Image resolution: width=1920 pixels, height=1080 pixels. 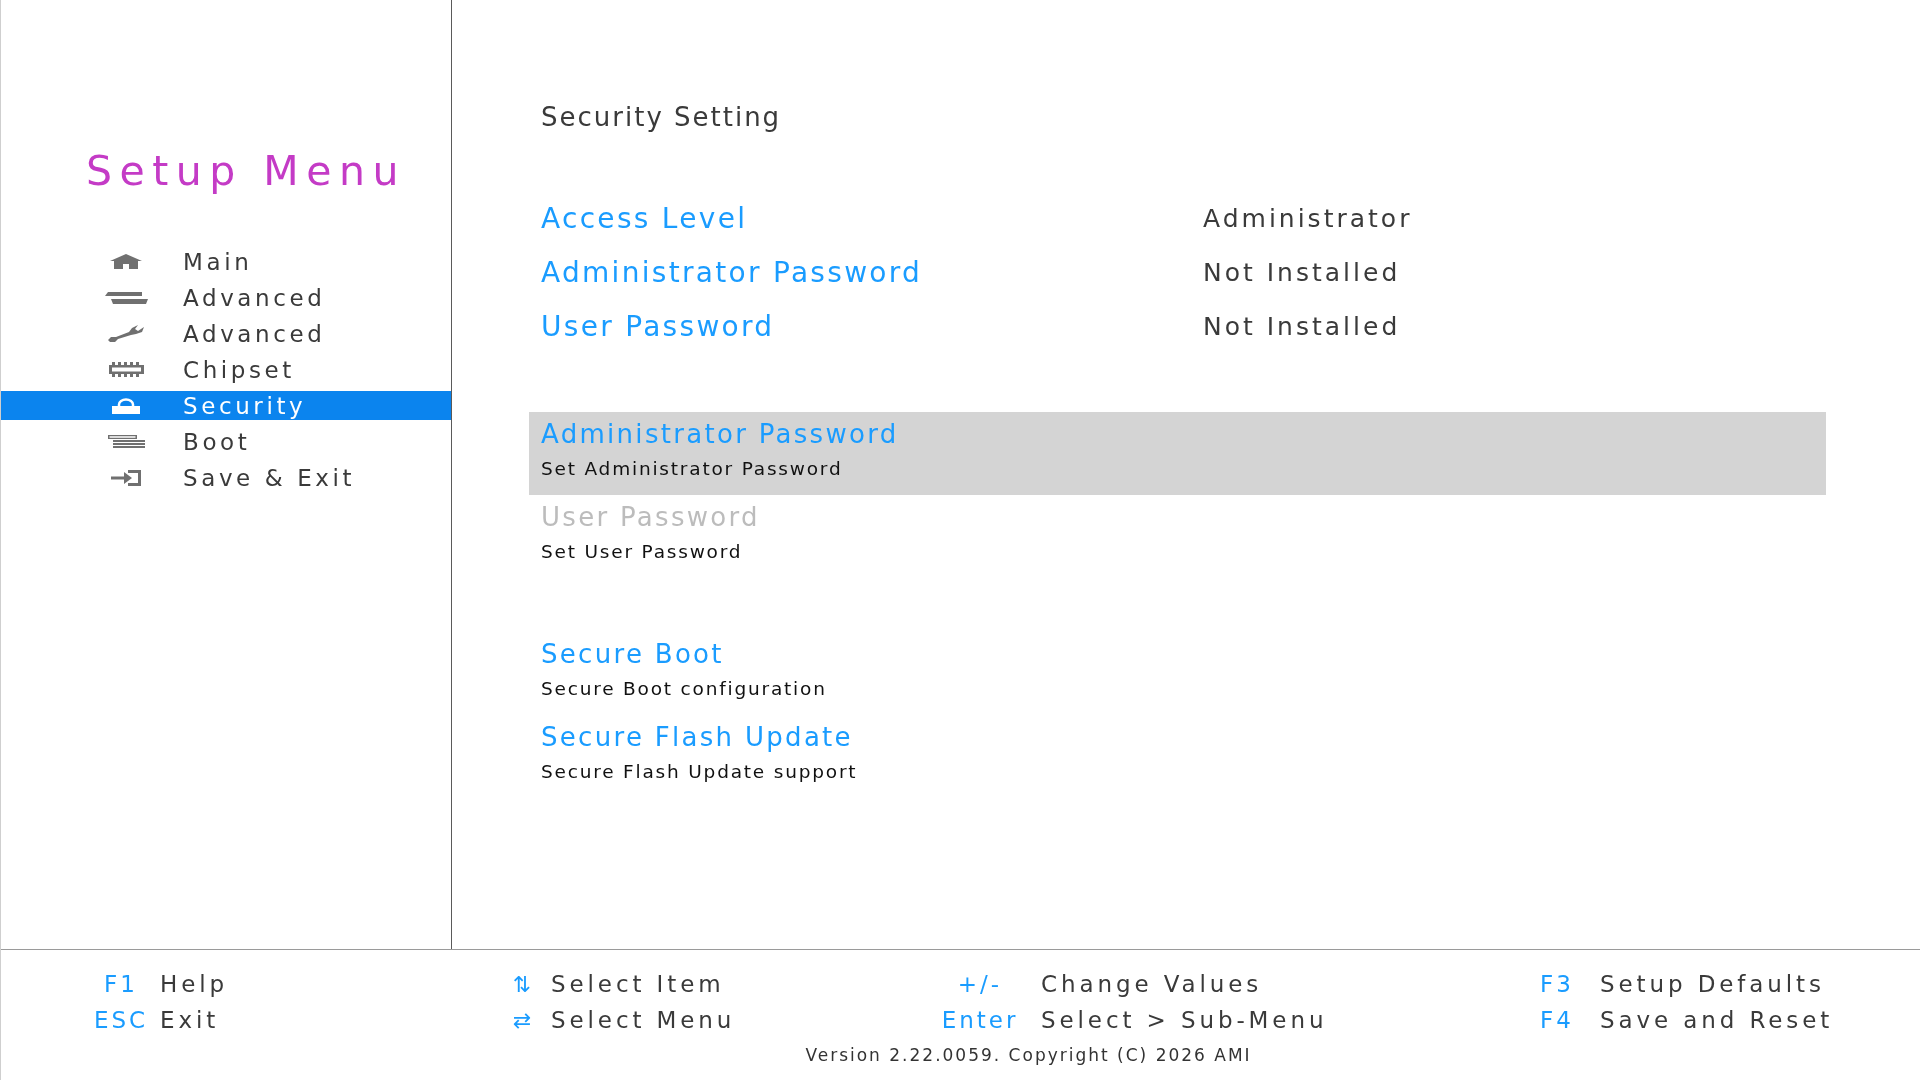 What do you see at coordinates (180, 441) in the screenshot?
I see `sidebar-menu-item: Boot` at bounding box center [180, 441].